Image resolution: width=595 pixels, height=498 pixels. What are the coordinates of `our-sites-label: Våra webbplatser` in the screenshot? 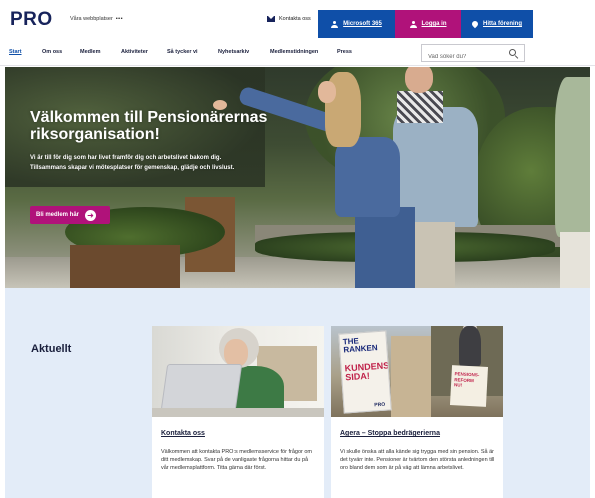 It's located at (91, 19).